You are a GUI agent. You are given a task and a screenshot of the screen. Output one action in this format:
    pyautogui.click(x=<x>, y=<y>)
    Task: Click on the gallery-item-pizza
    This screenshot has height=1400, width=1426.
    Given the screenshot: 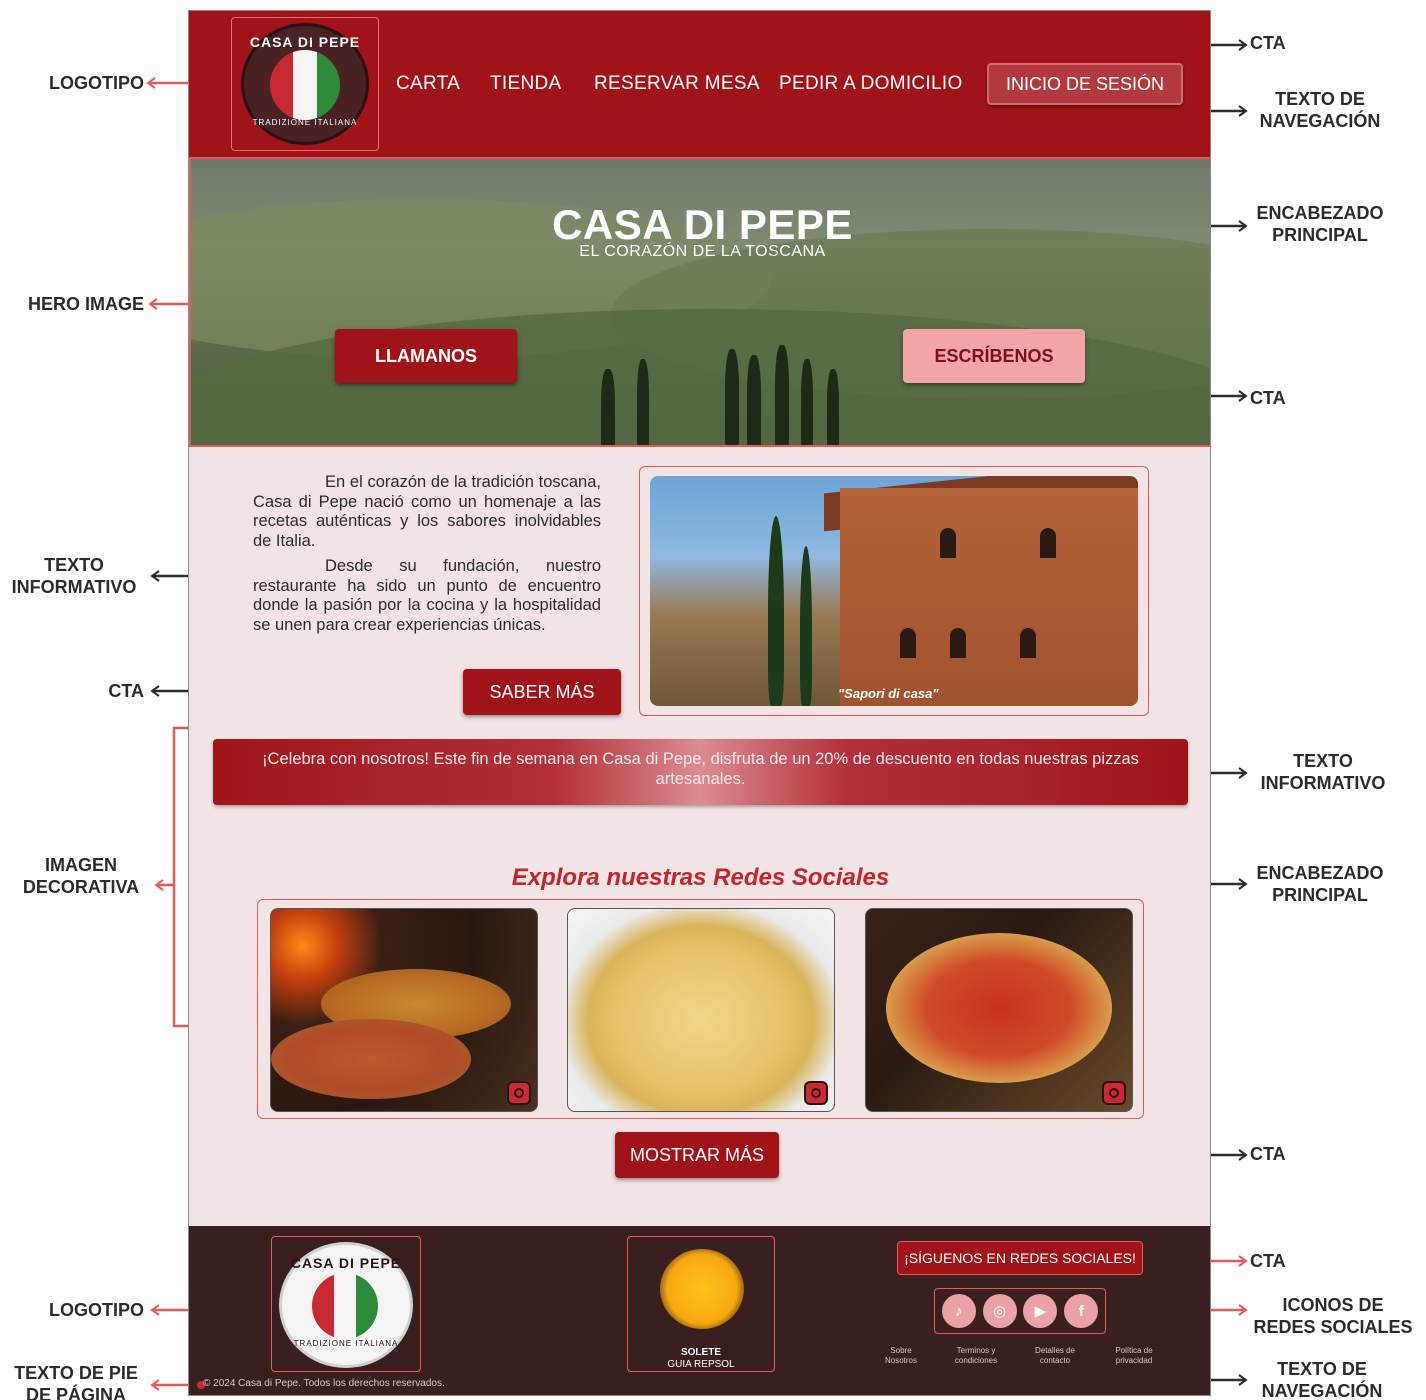 What is the action you would take?
    pyautogui.click(x=999, y=1010)
    